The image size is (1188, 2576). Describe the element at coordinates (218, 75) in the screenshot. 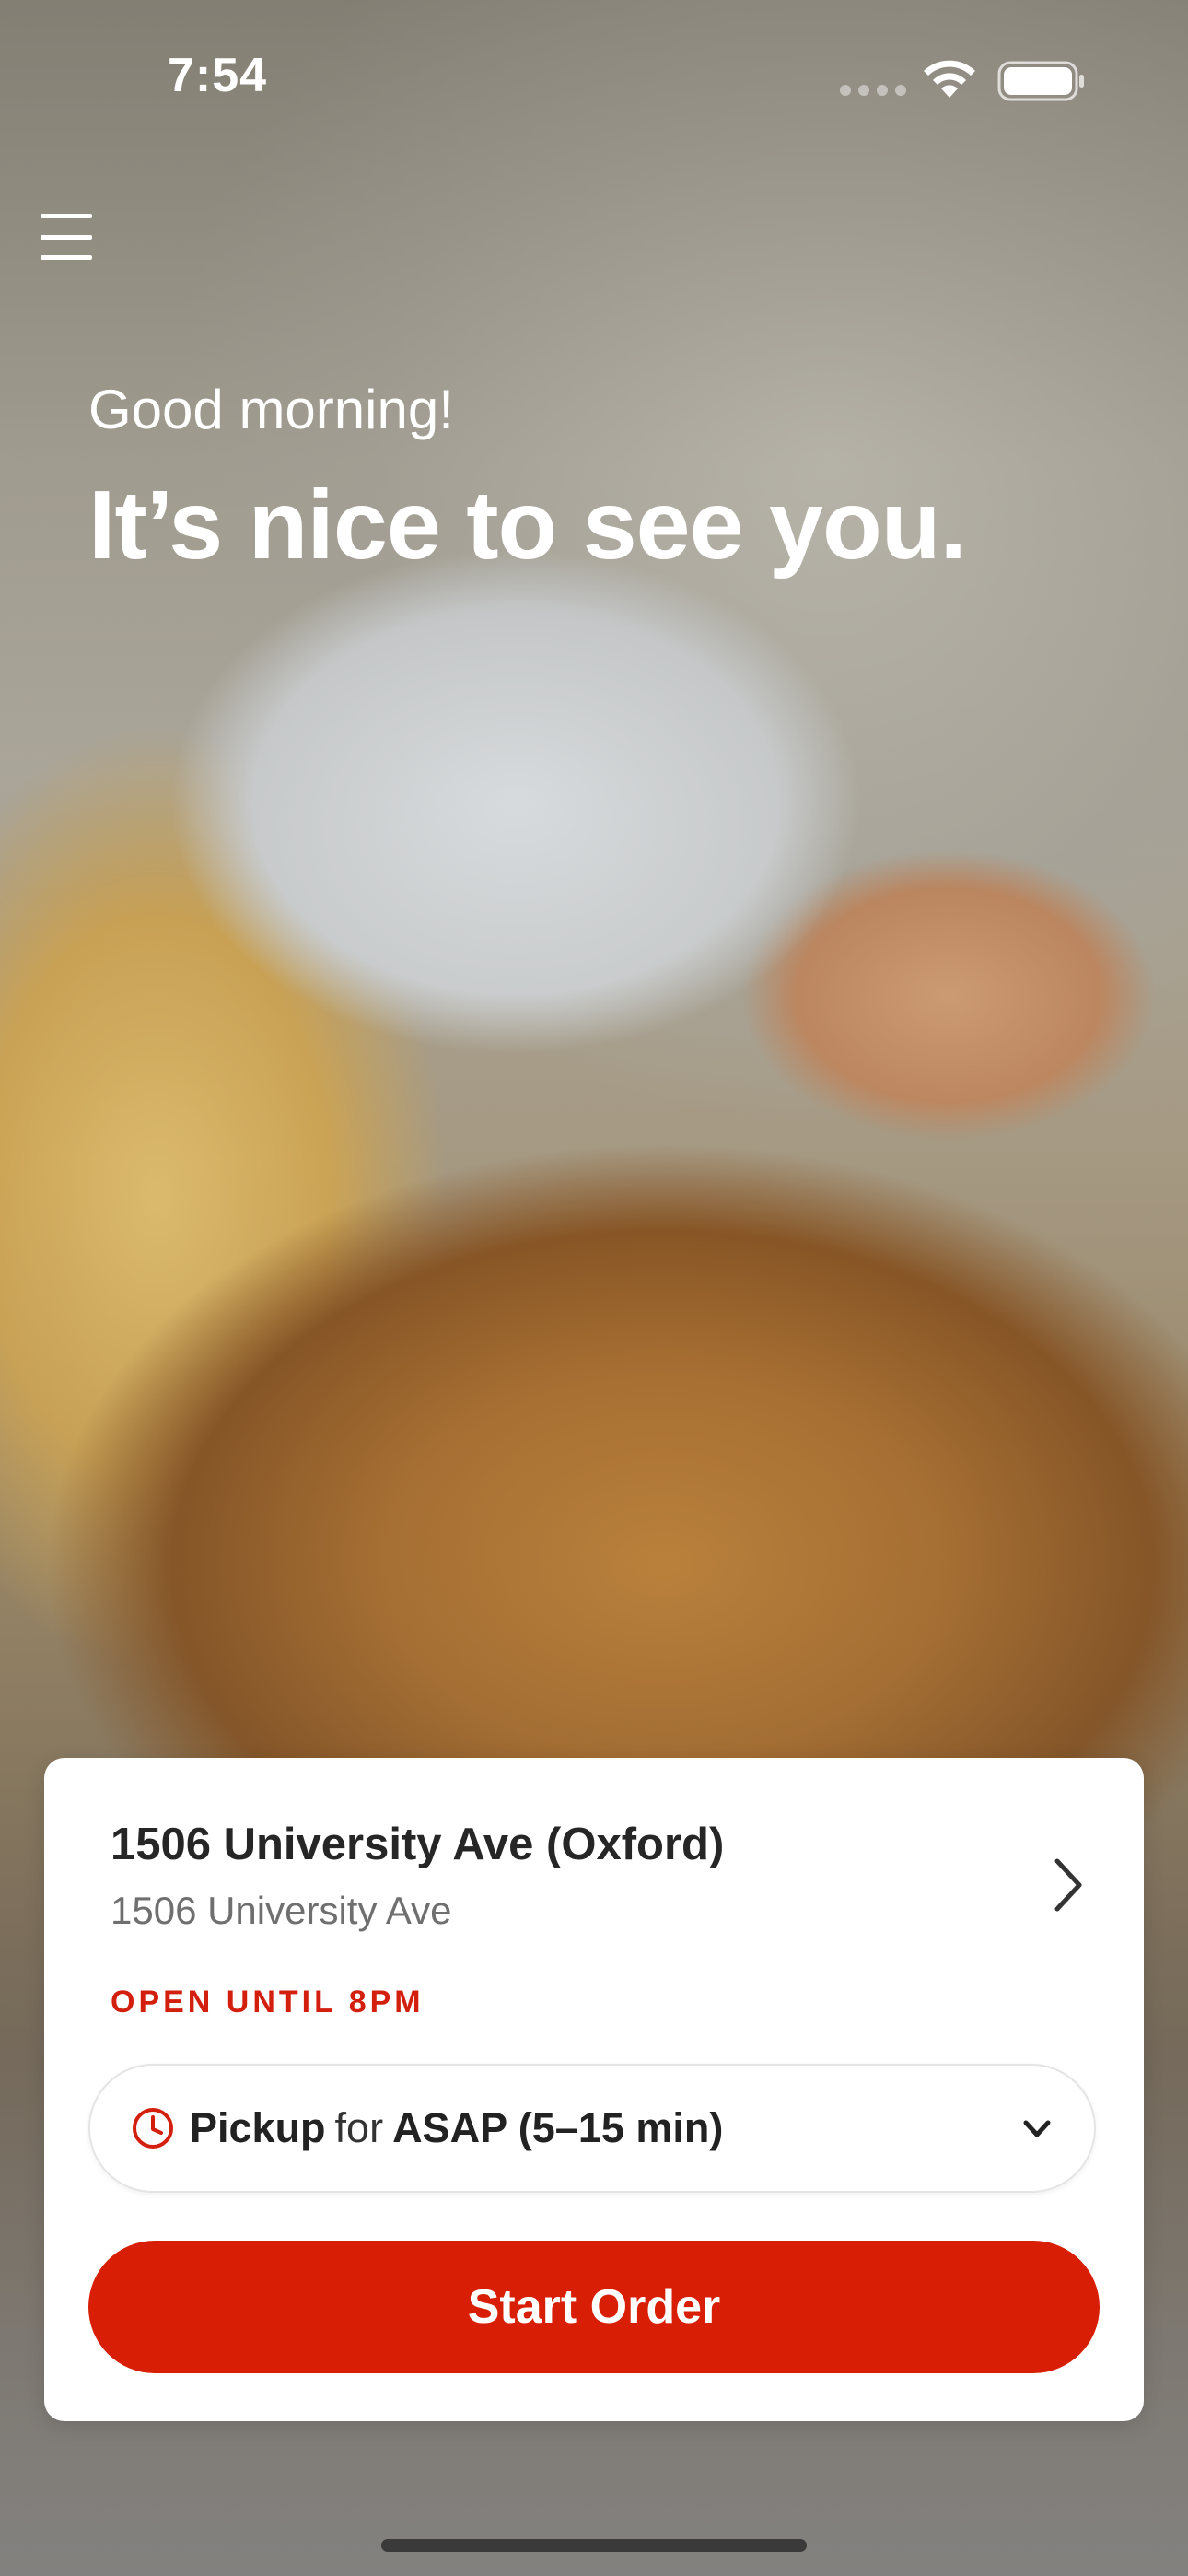

I see `status-time: 7:54` at that location.